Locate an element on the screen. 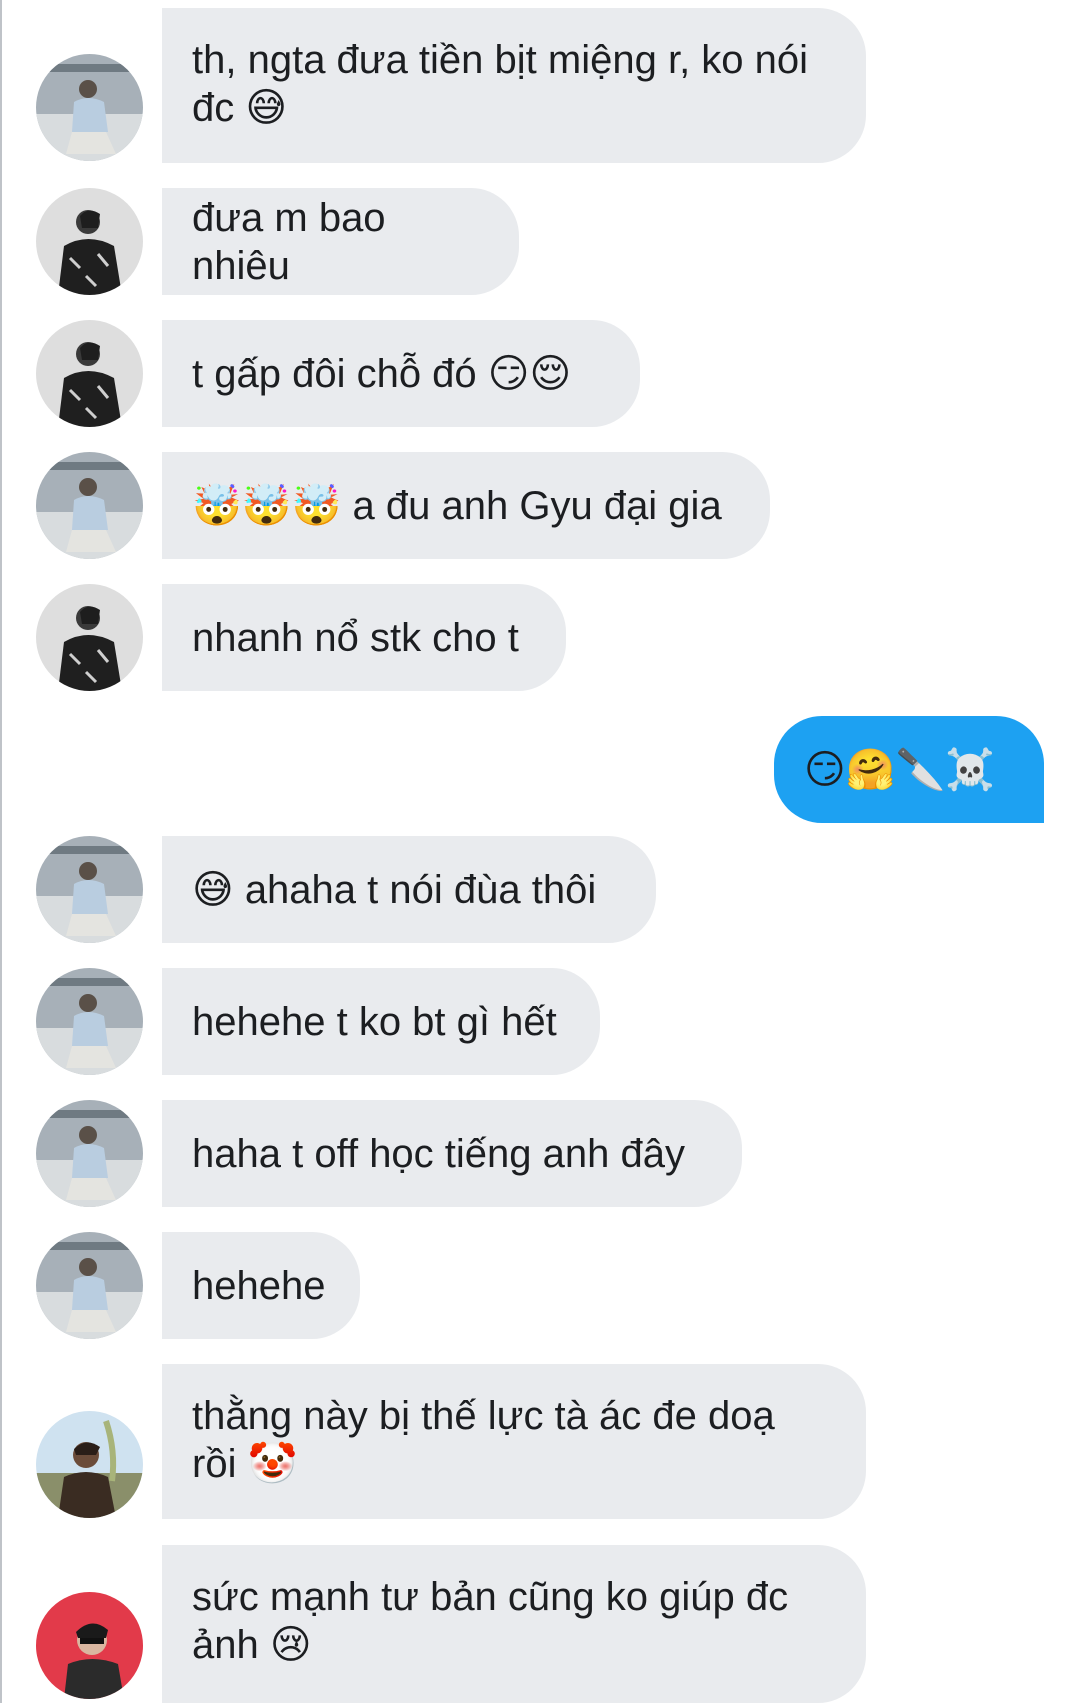 The width and height of the screenshot is (1080, 1703). message-bubble: 😅 ahaha t nói đùa thôi is located at coordinates (409, 889).